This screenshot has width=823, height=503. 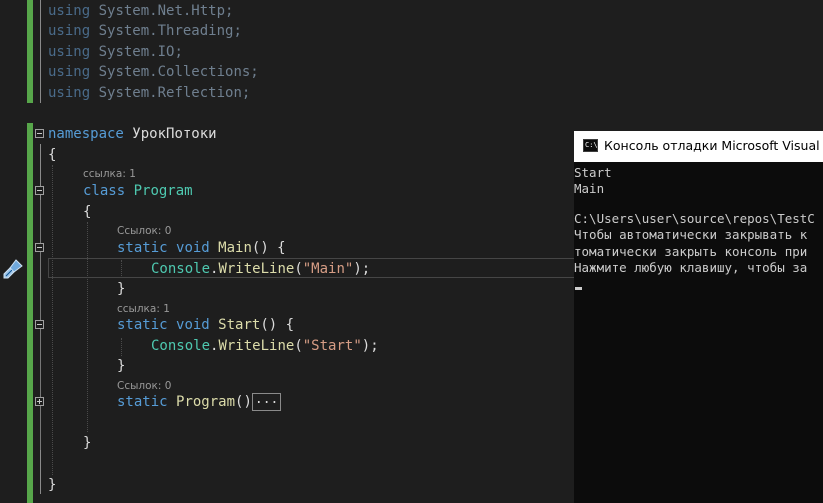 I want to click on console-line: Нажмите любую клавишу, чтобы за, so click(x=691, y=267).